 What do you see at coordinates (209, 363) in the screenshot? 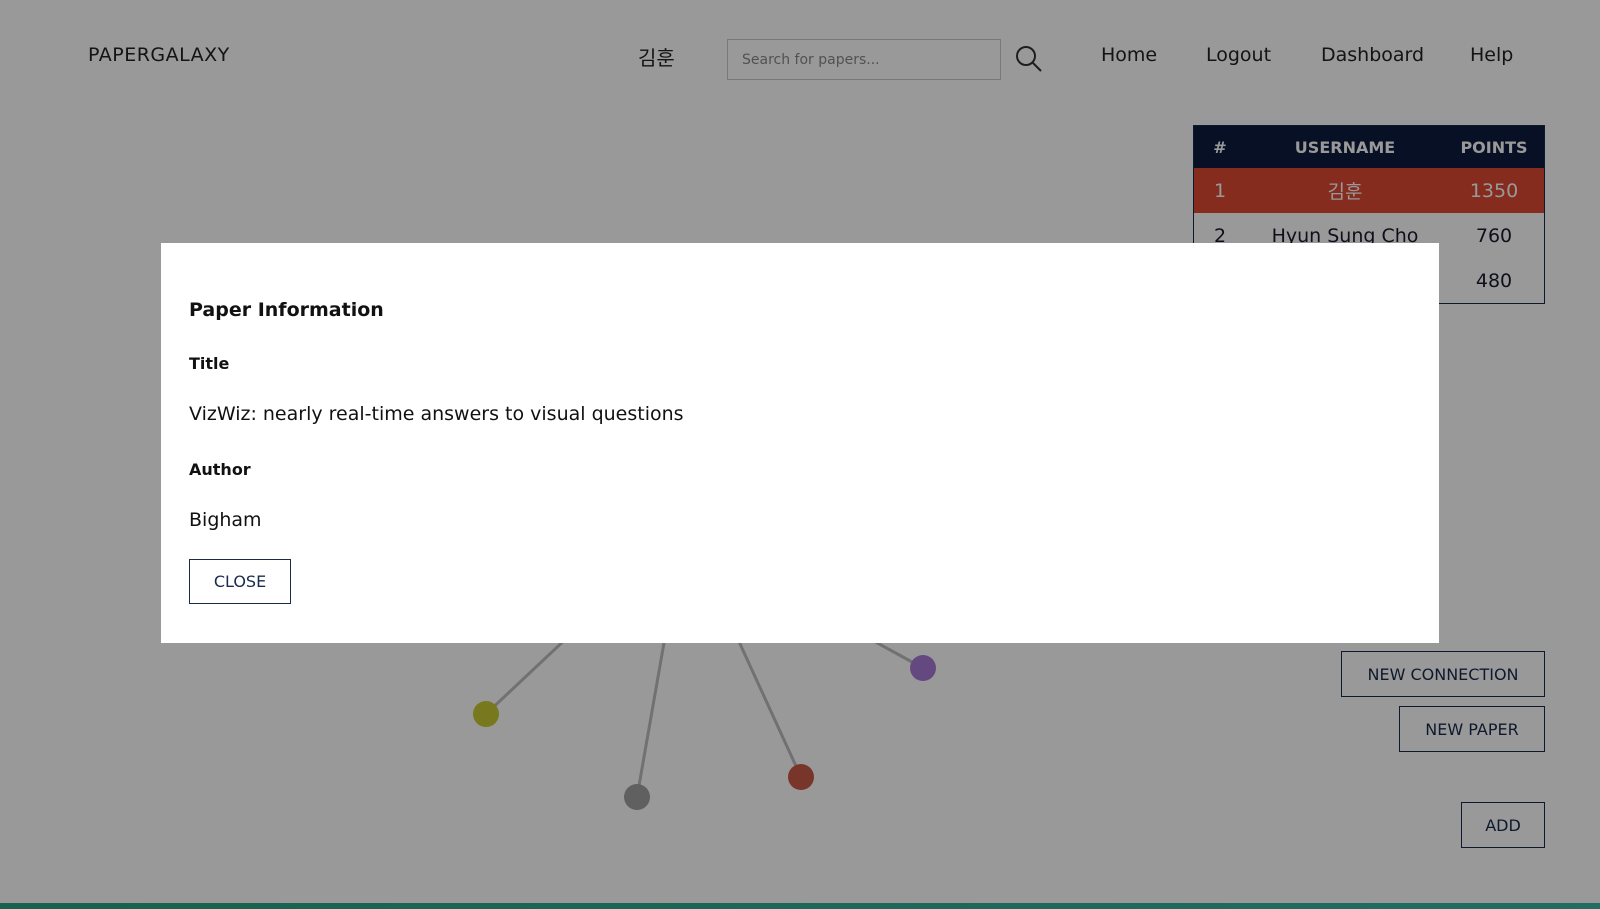
I see `title-label: Title` at bounding box center [209, 363].